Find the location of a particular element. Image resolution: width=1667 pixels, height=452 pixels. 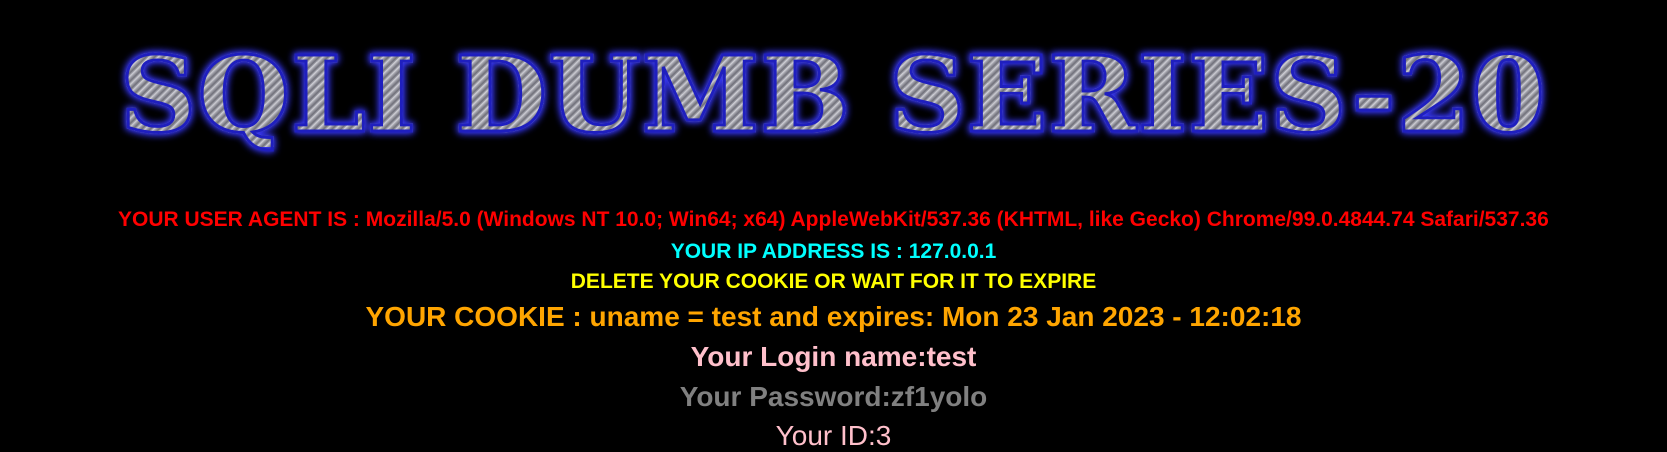

password-text: Your Password:zf1yolo is located at coordinates (833, 396).